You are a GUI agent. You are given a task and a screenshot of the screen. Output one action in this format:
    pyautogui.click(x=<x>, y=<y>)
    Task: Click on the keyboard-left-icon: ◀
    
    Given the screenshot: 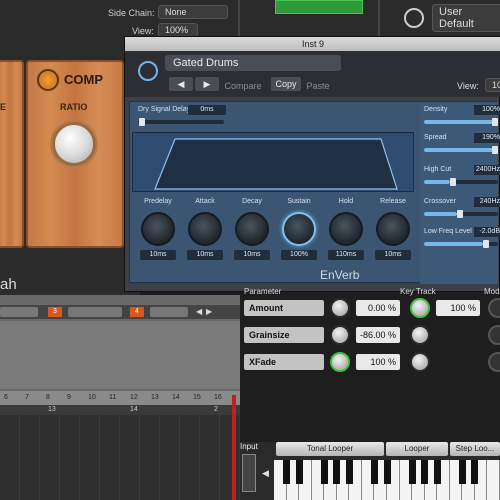 What is the action you would take?
    pyautogui.click(x=265, y=473)
    